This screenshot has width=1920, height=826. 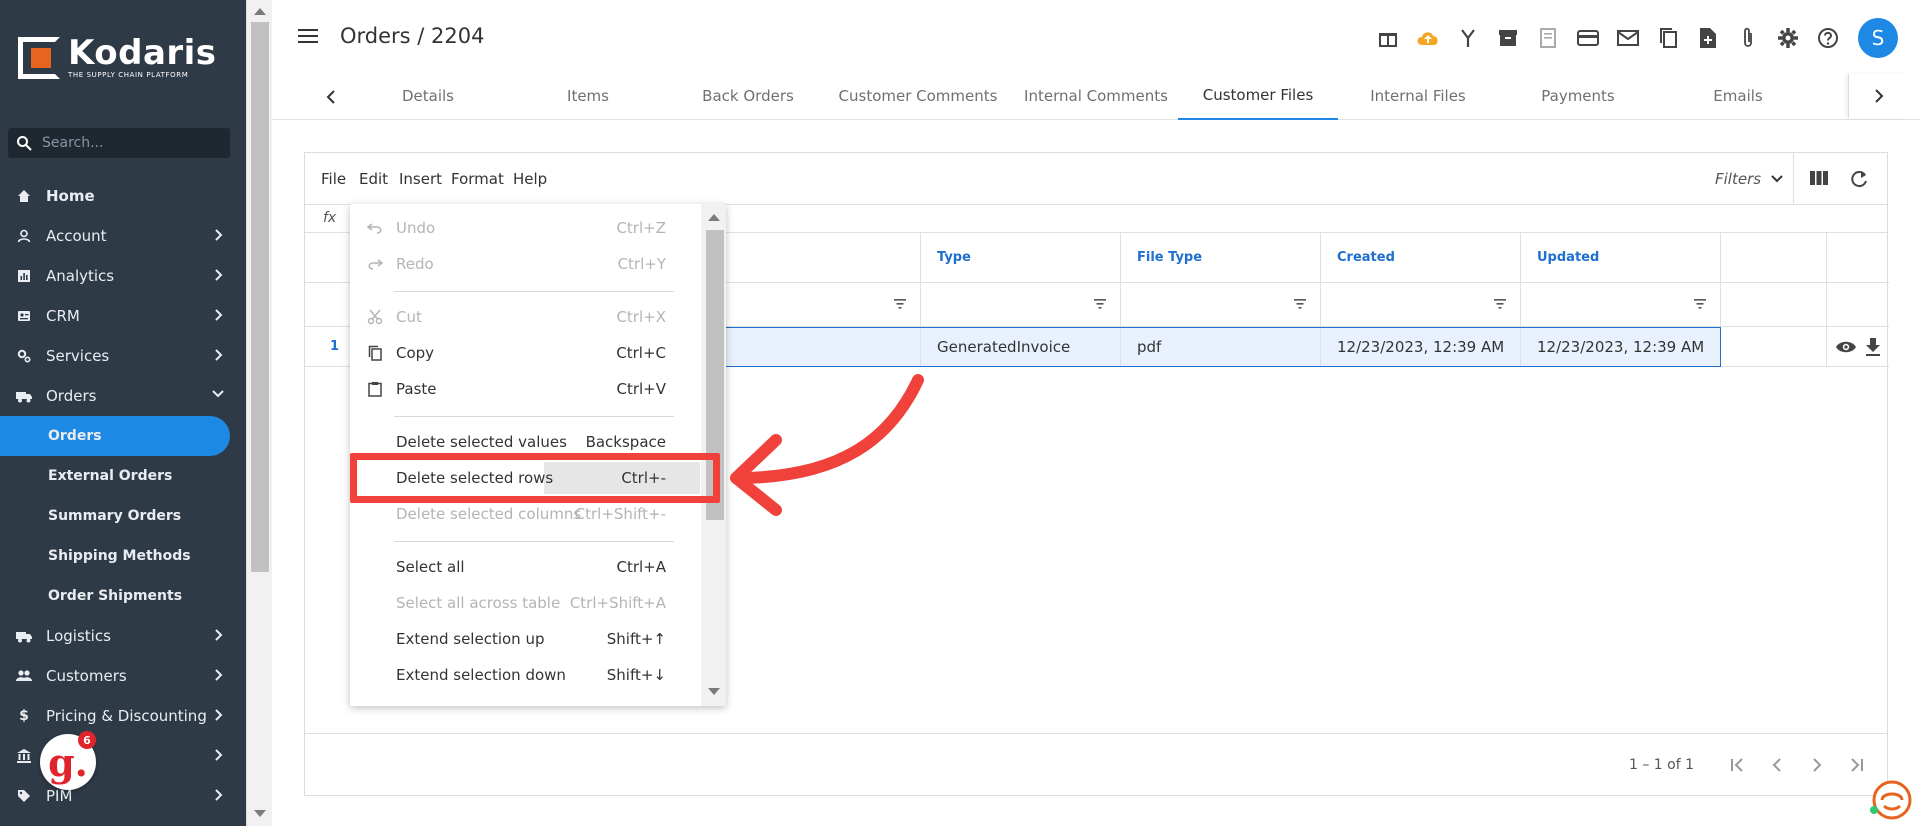 What do you see at coordinates (521, 603) in the screenshot?
I see `menu-item-select-all-table: Select all across table Ctrl+Shift+A` at bounding box center [521, 603].